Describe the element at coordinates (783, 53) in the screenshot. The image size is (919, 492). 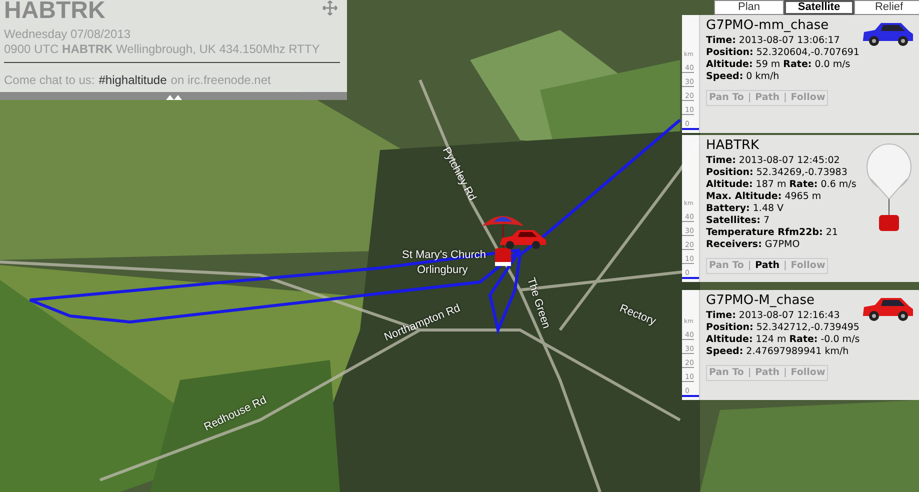
I see `telemetry-line: Position: 52.320604,-0.707691` at that location.